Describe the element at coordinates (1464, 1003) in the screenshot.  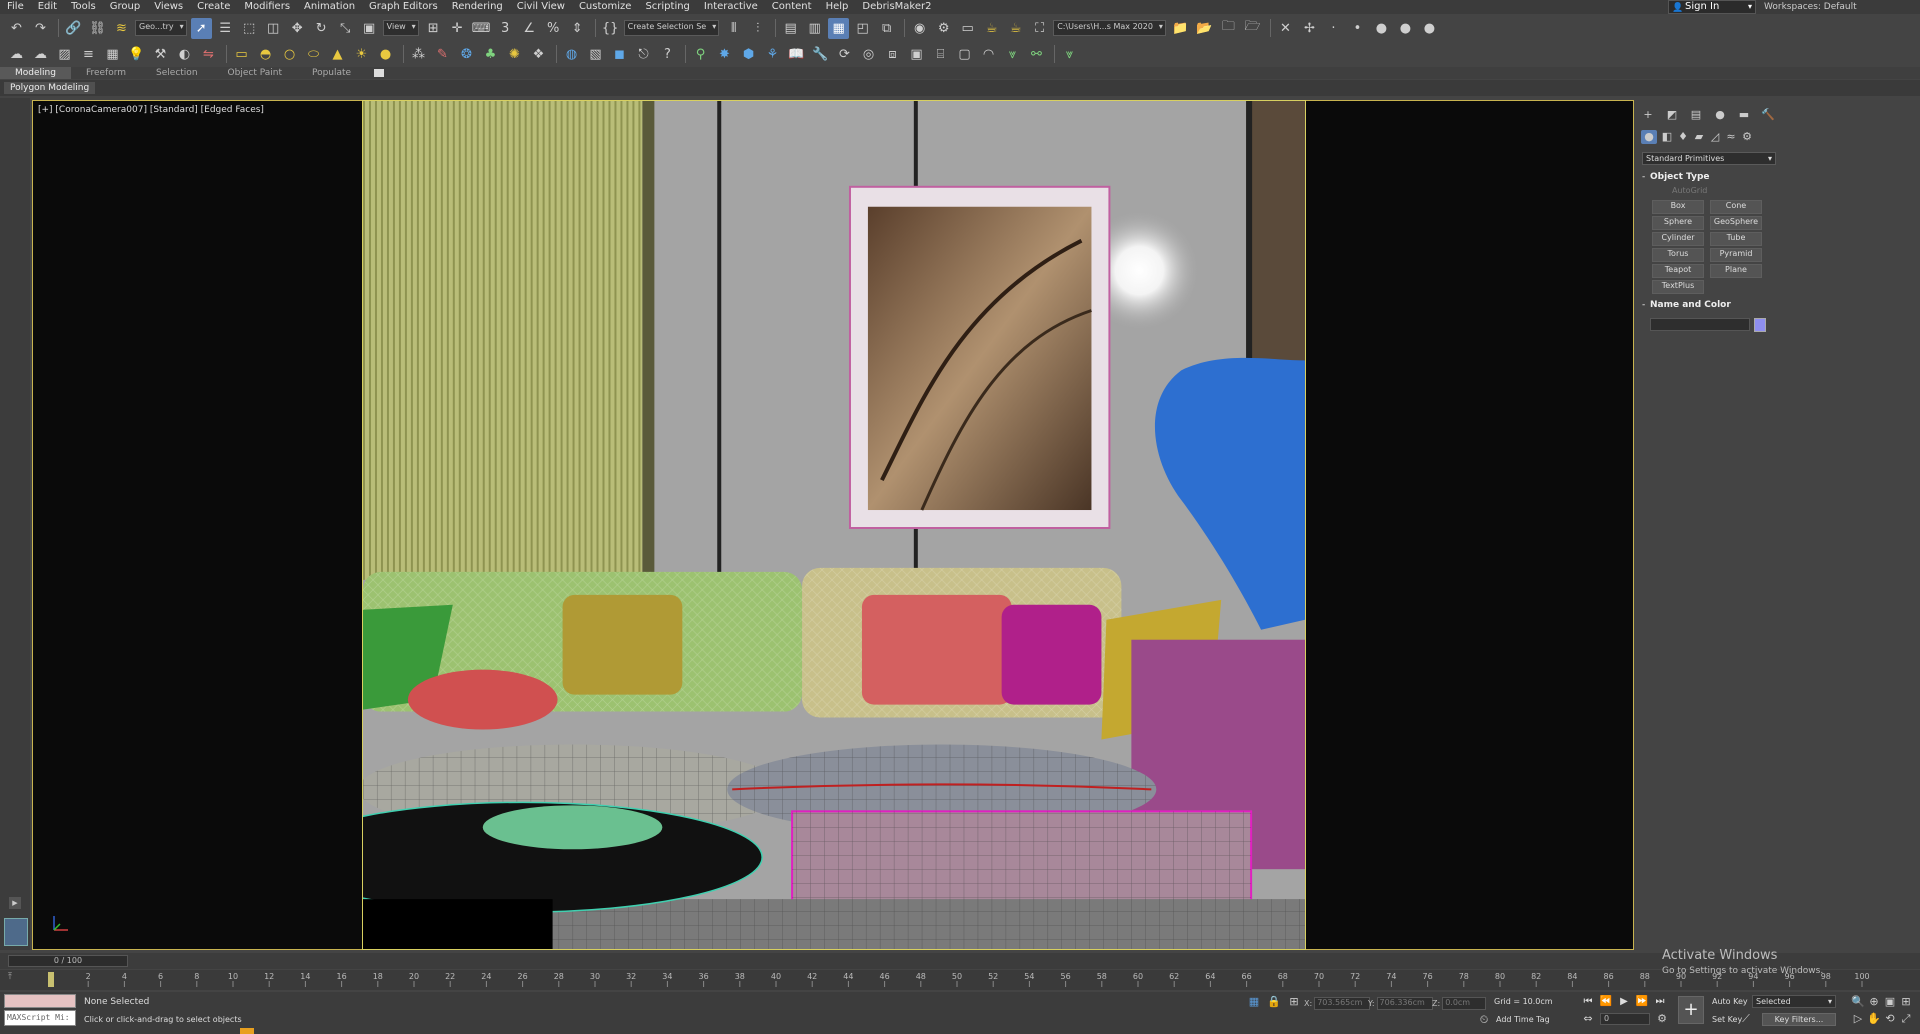
I see `z-coordinate-field: 0.0cm` at that location.